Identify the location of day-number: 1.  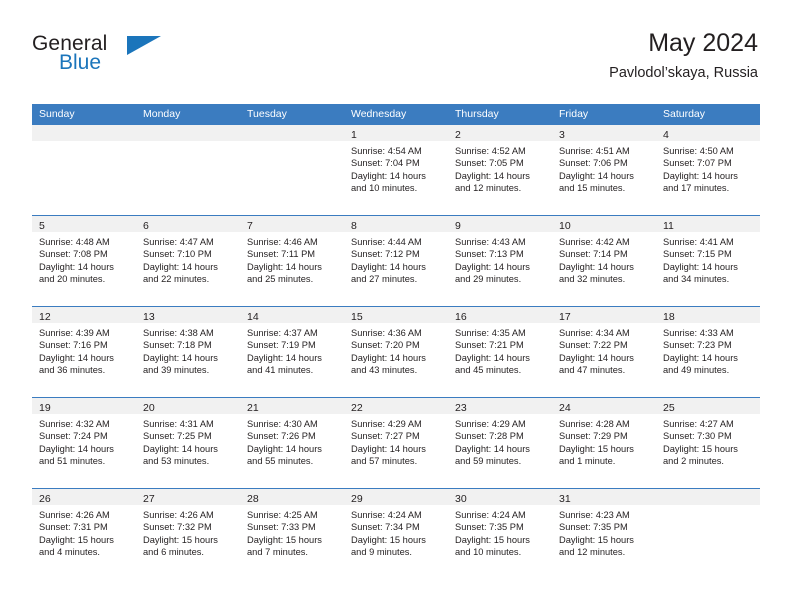
(354, 135).